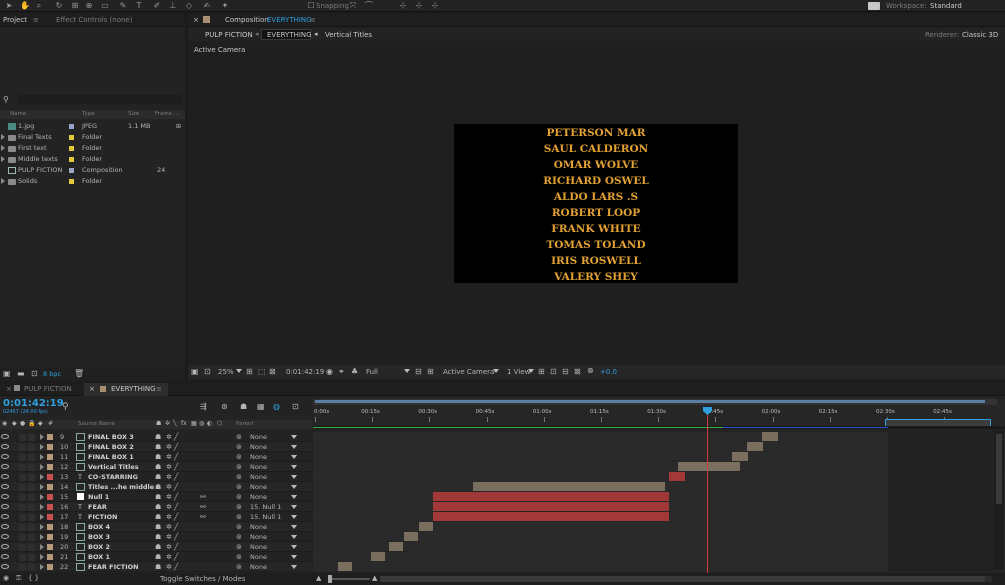  Describe the element at coordinates (403, 6) in the screenshot. I see `axis-local-icon: ⊹` at that location.